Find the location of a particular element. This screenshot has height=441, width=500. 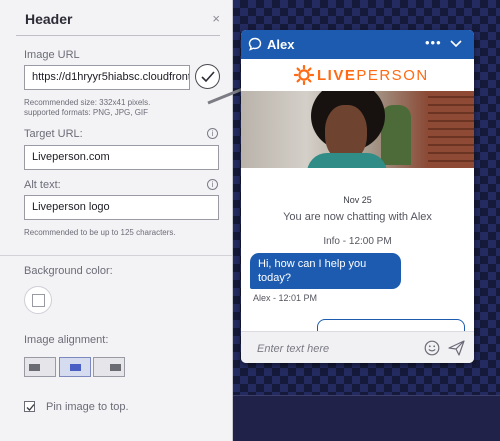

chat-composer: Enter text here is located at coordinates (357, 347).